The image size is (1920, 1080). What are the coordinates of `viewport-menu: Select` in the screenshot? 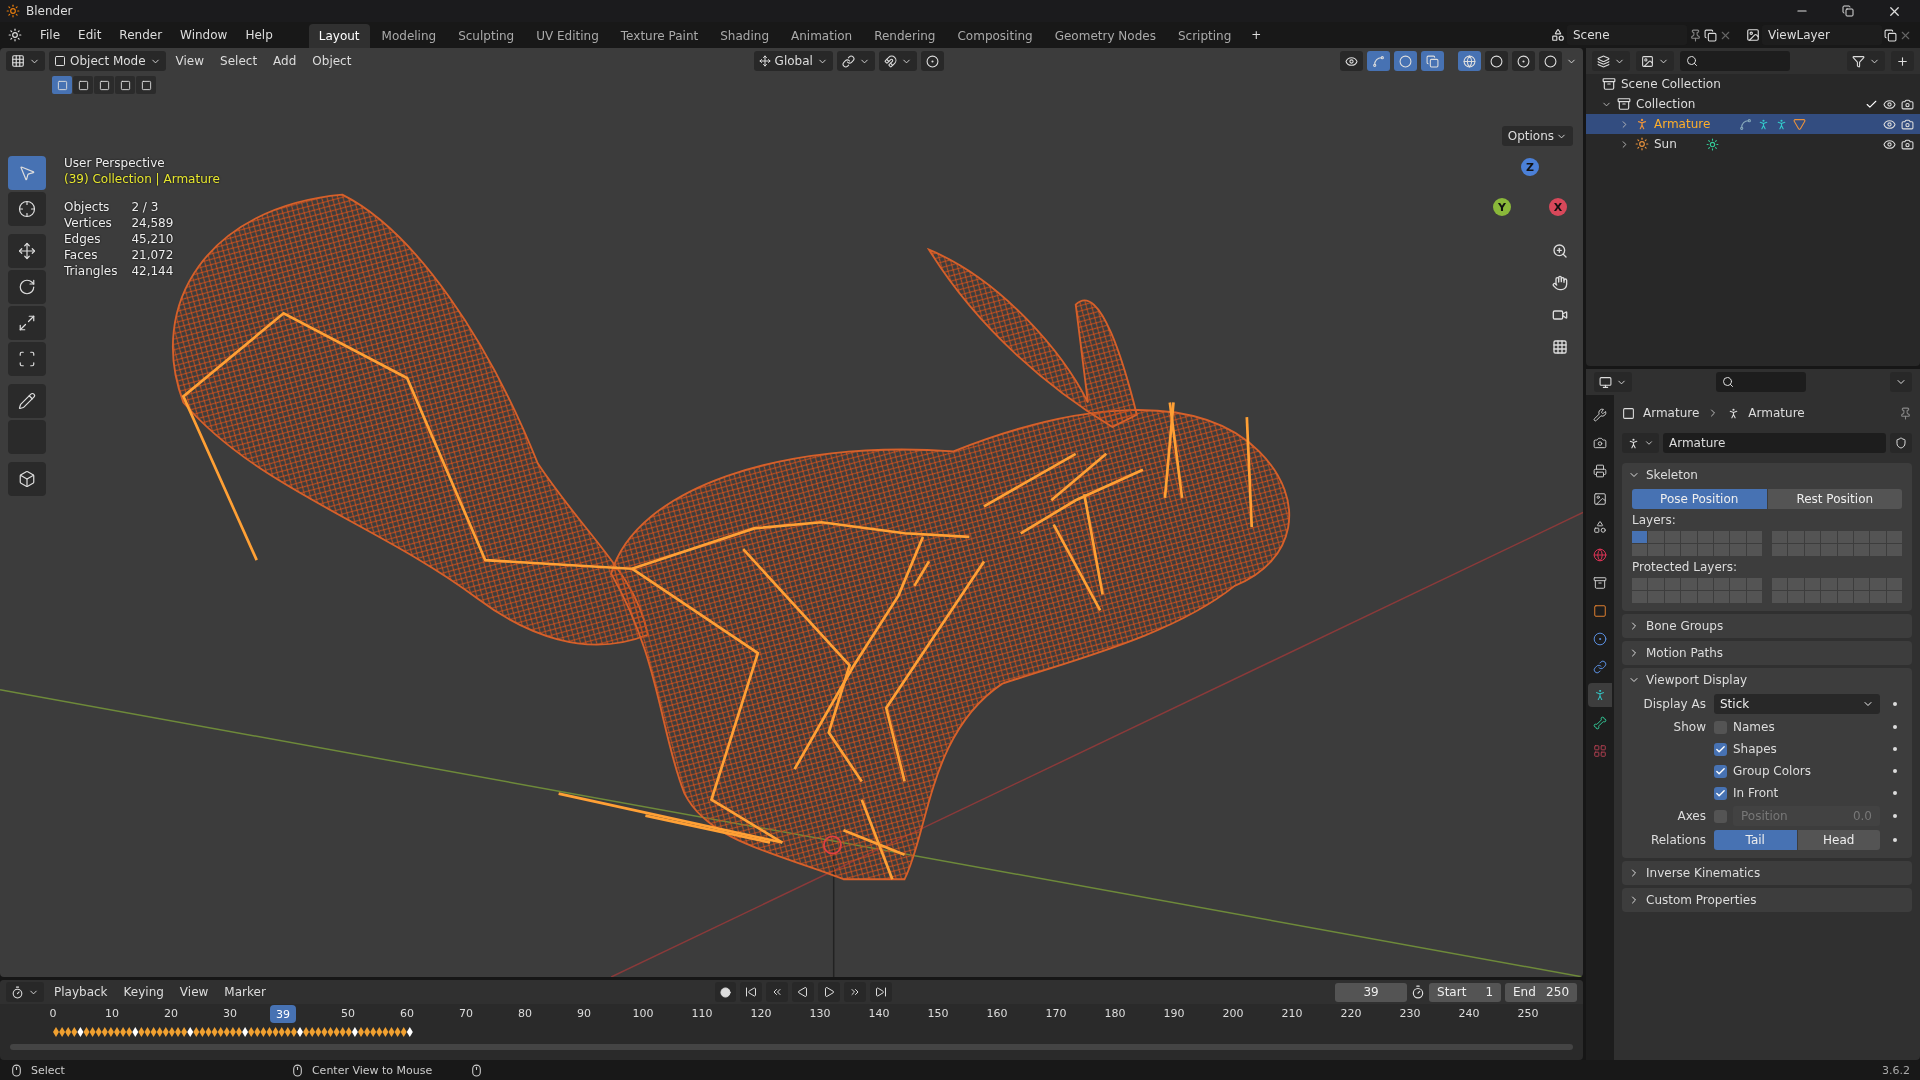 It's located at (239, 61).